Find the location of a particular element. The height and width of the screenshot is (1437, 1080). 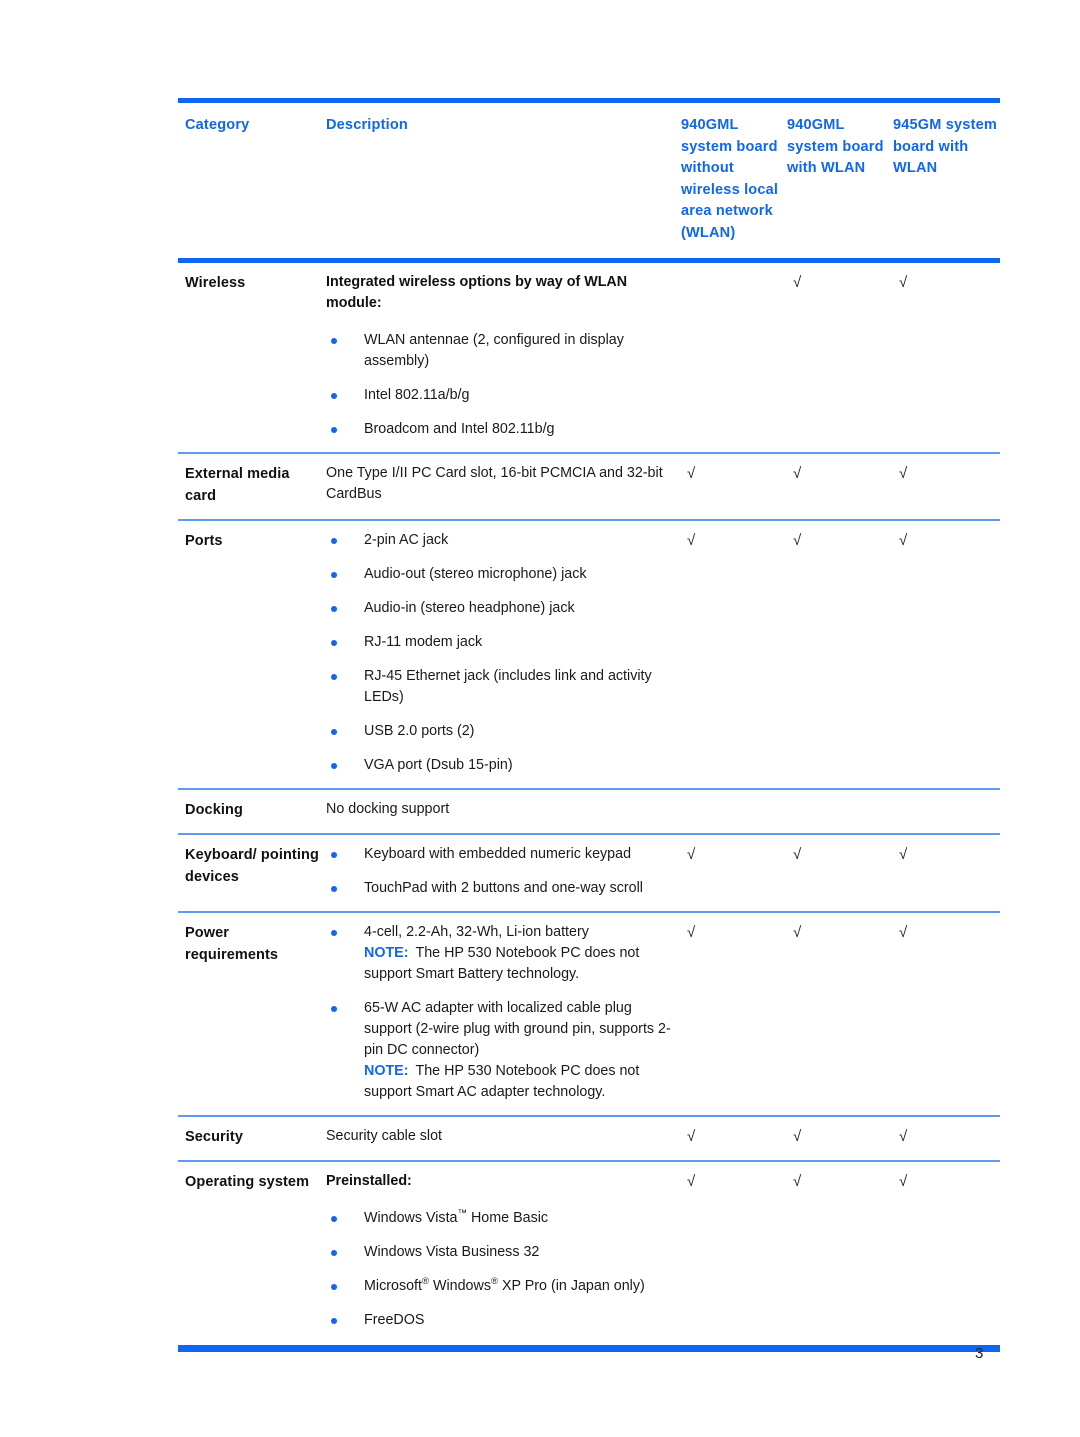

row-check-945gm-wlan is located at coordinates (948, 811).